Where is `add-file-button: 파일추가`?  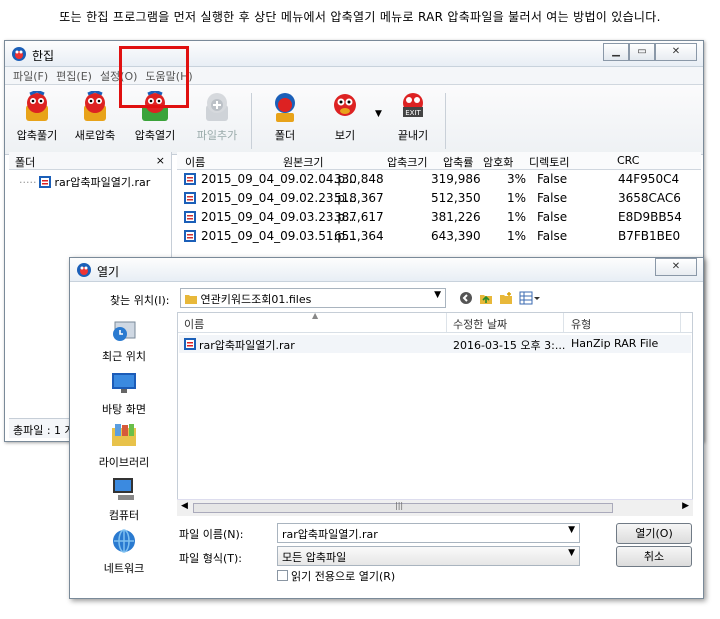 add-file-button: 파일추가 is located at coordinates (217, 117).